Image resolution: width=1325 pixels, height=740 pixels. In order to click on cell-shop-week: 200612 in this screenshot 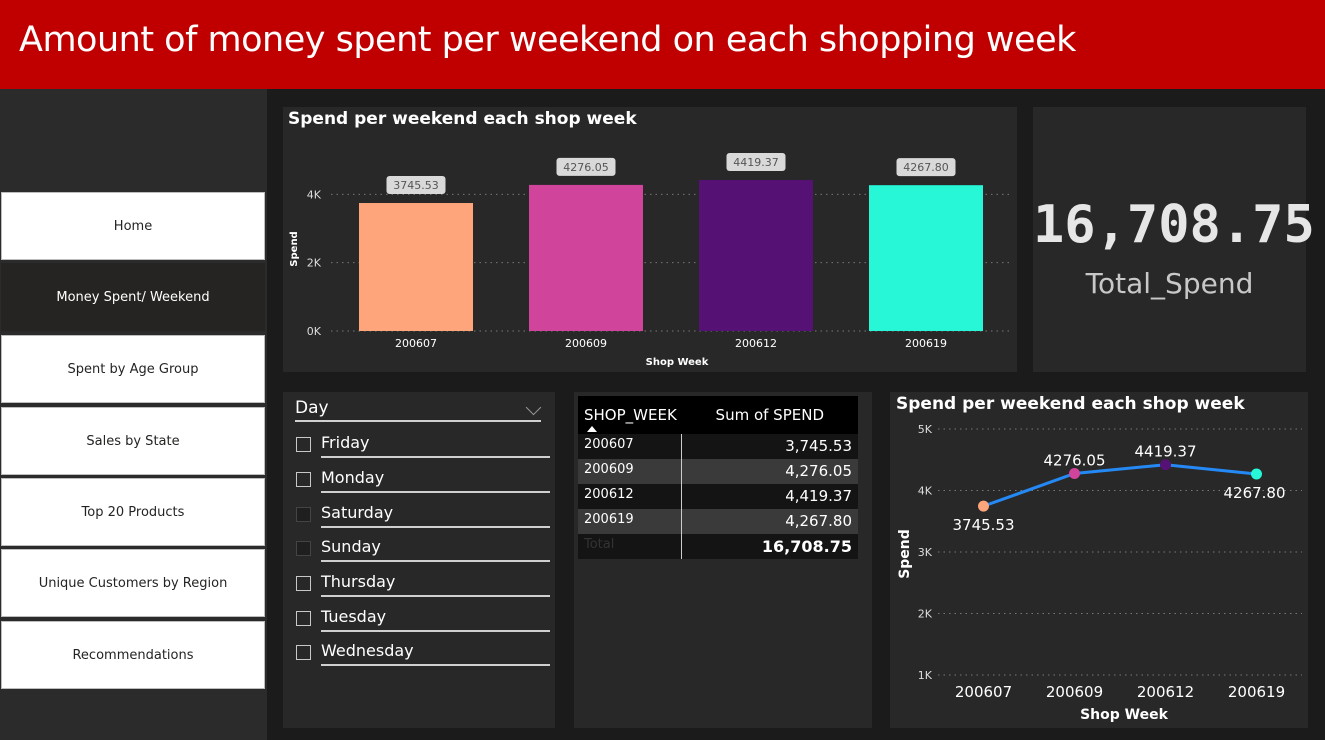, I will do `click(609, 494)`.